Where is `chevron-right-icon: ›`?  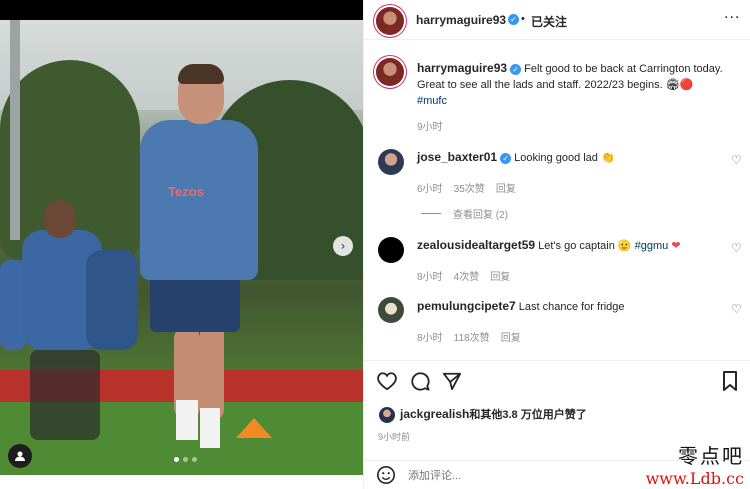 chevron-right-icon: › is located at coordinates (343, 246).